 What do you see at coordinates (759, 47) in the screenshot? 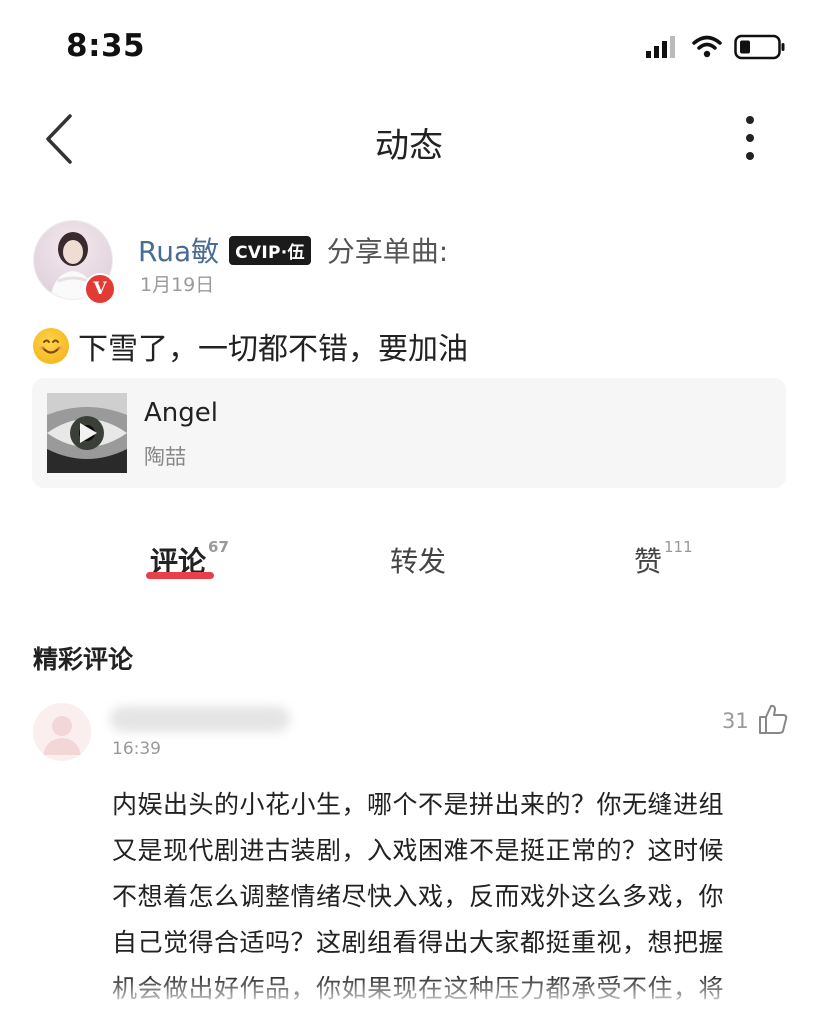
I see `battery-icon` at bounding box center [759, 47].